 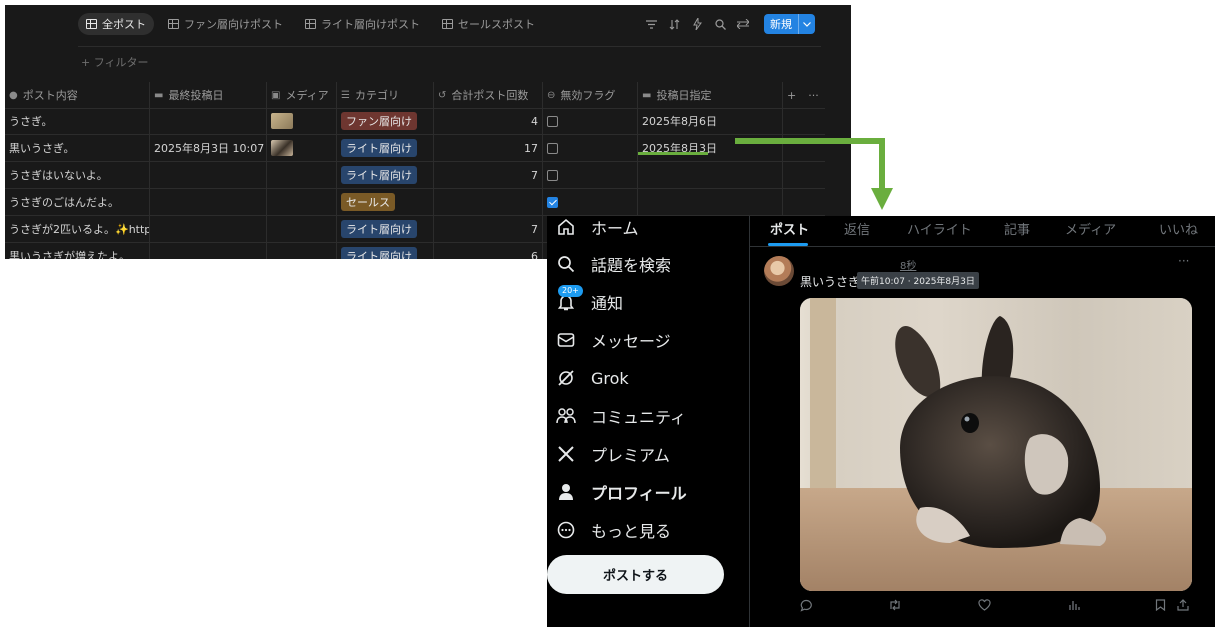 I want to click on nav-profile: プロフィール, so click(x=621, y=492).